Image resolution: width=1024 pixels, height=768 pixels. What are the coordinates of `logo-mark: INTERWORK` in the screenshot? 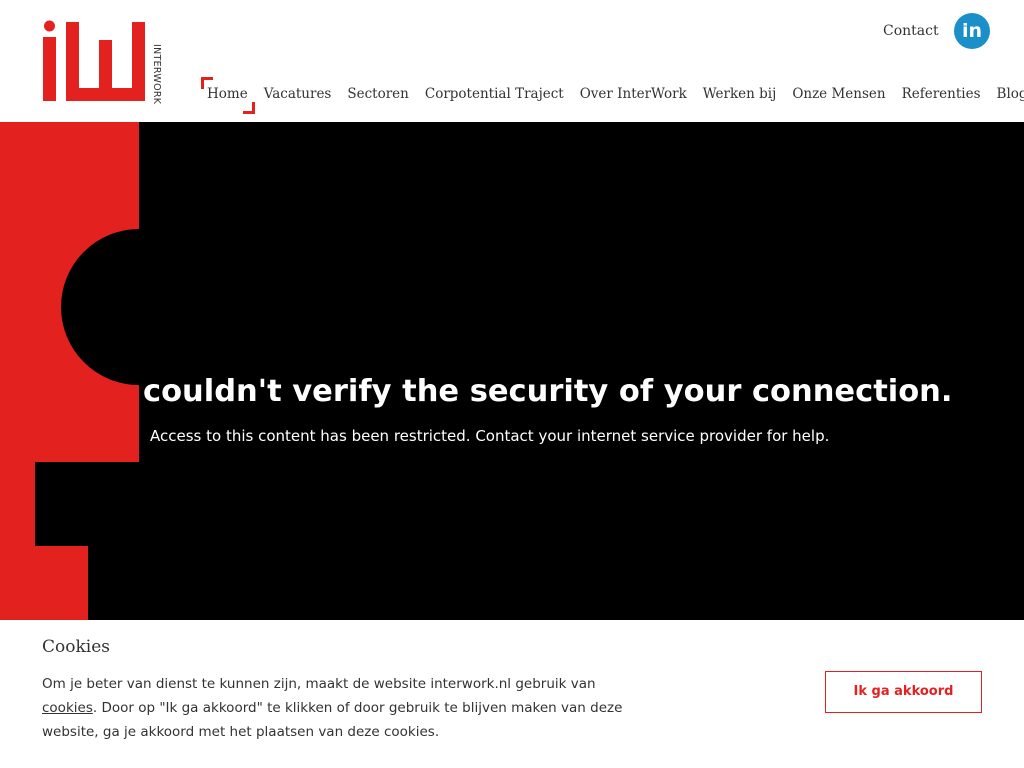 It's located at (102, 62).